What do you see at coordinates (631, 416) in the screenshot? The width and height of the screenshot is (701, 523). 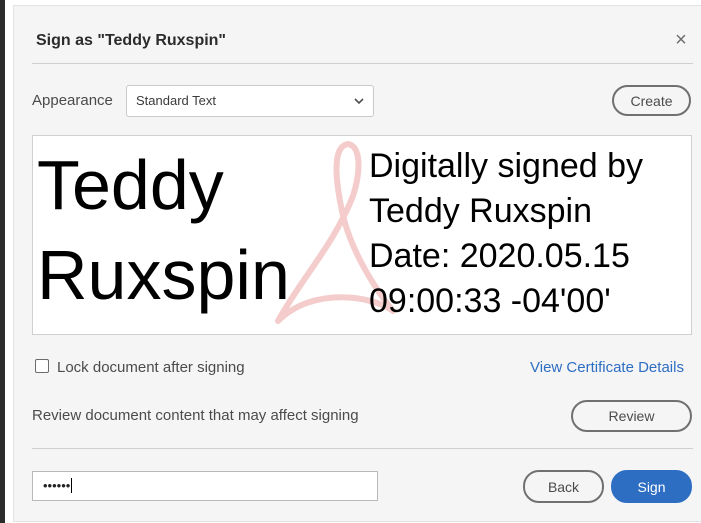 I see `review-button: Review` at bounding box center [631, 416].